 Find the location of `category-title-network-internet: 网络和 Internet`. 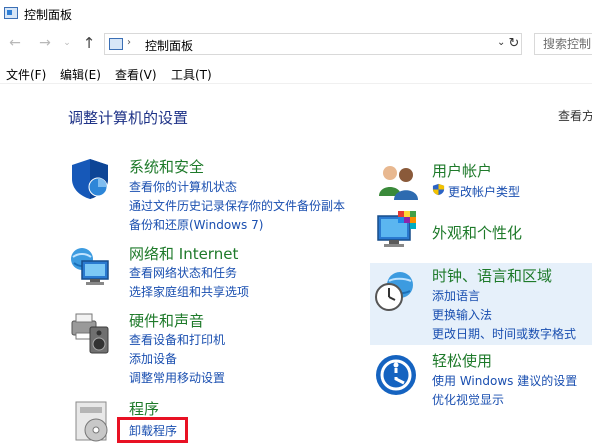

category-title-network-internet: 网络和 Internet is located at coordinates (183, 253).